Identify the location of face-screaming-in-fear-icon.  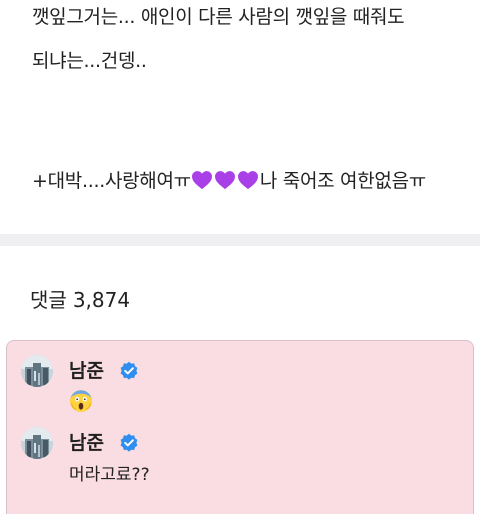
(81, 401).